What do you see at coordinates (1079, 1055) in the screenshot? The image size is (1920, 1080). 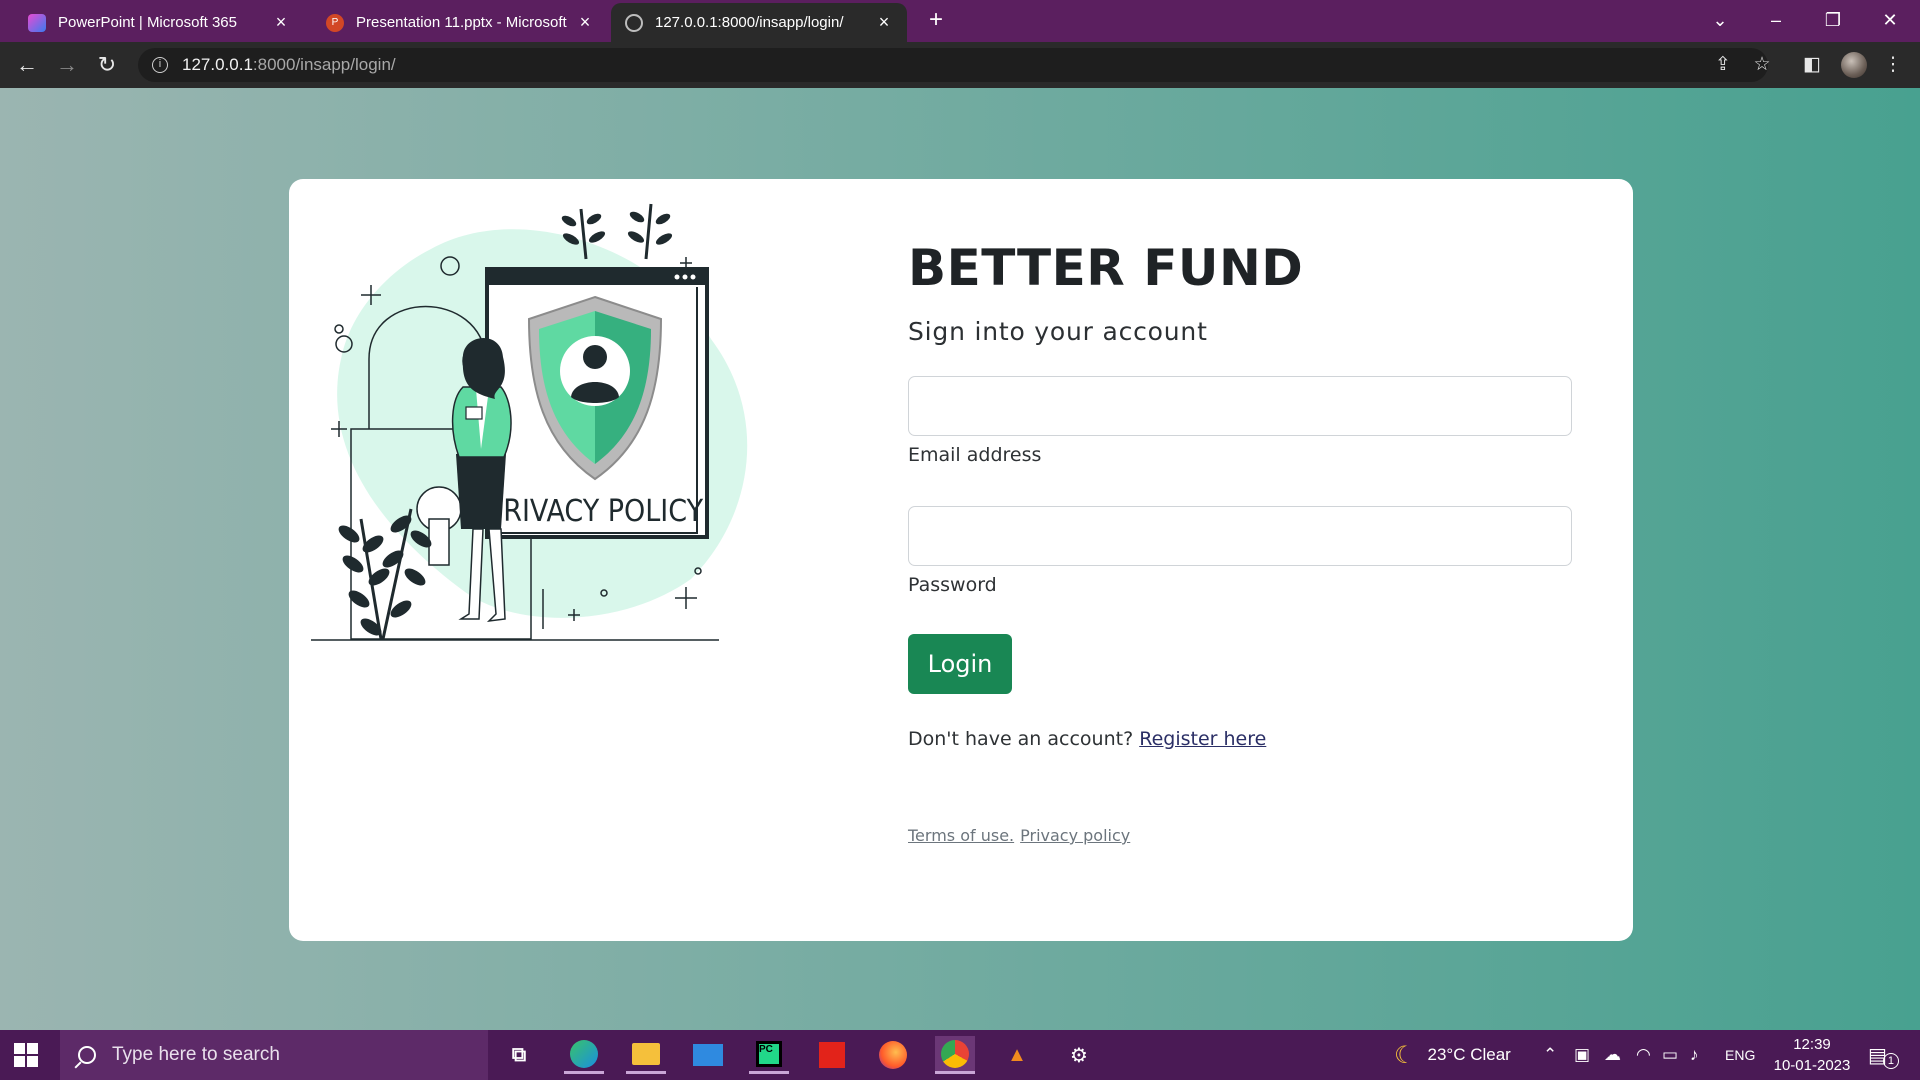 I see `settings-gear-icon: ⚙` at bounding box center [1079, 1055].